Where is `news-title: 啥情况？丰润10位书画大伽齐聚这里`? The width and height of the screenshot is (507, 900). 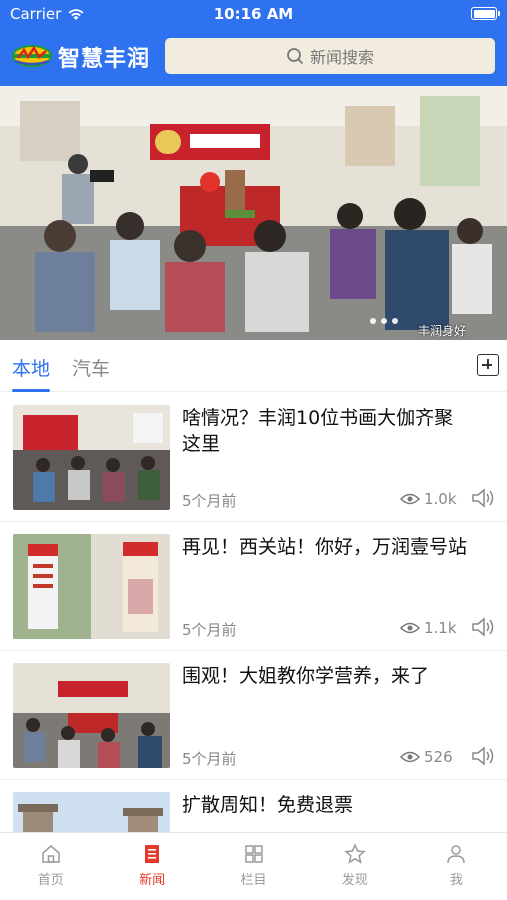 news-title: 啥情况？丰润10位书画大伽齐聚这里 is located at coordinates (318, 431).